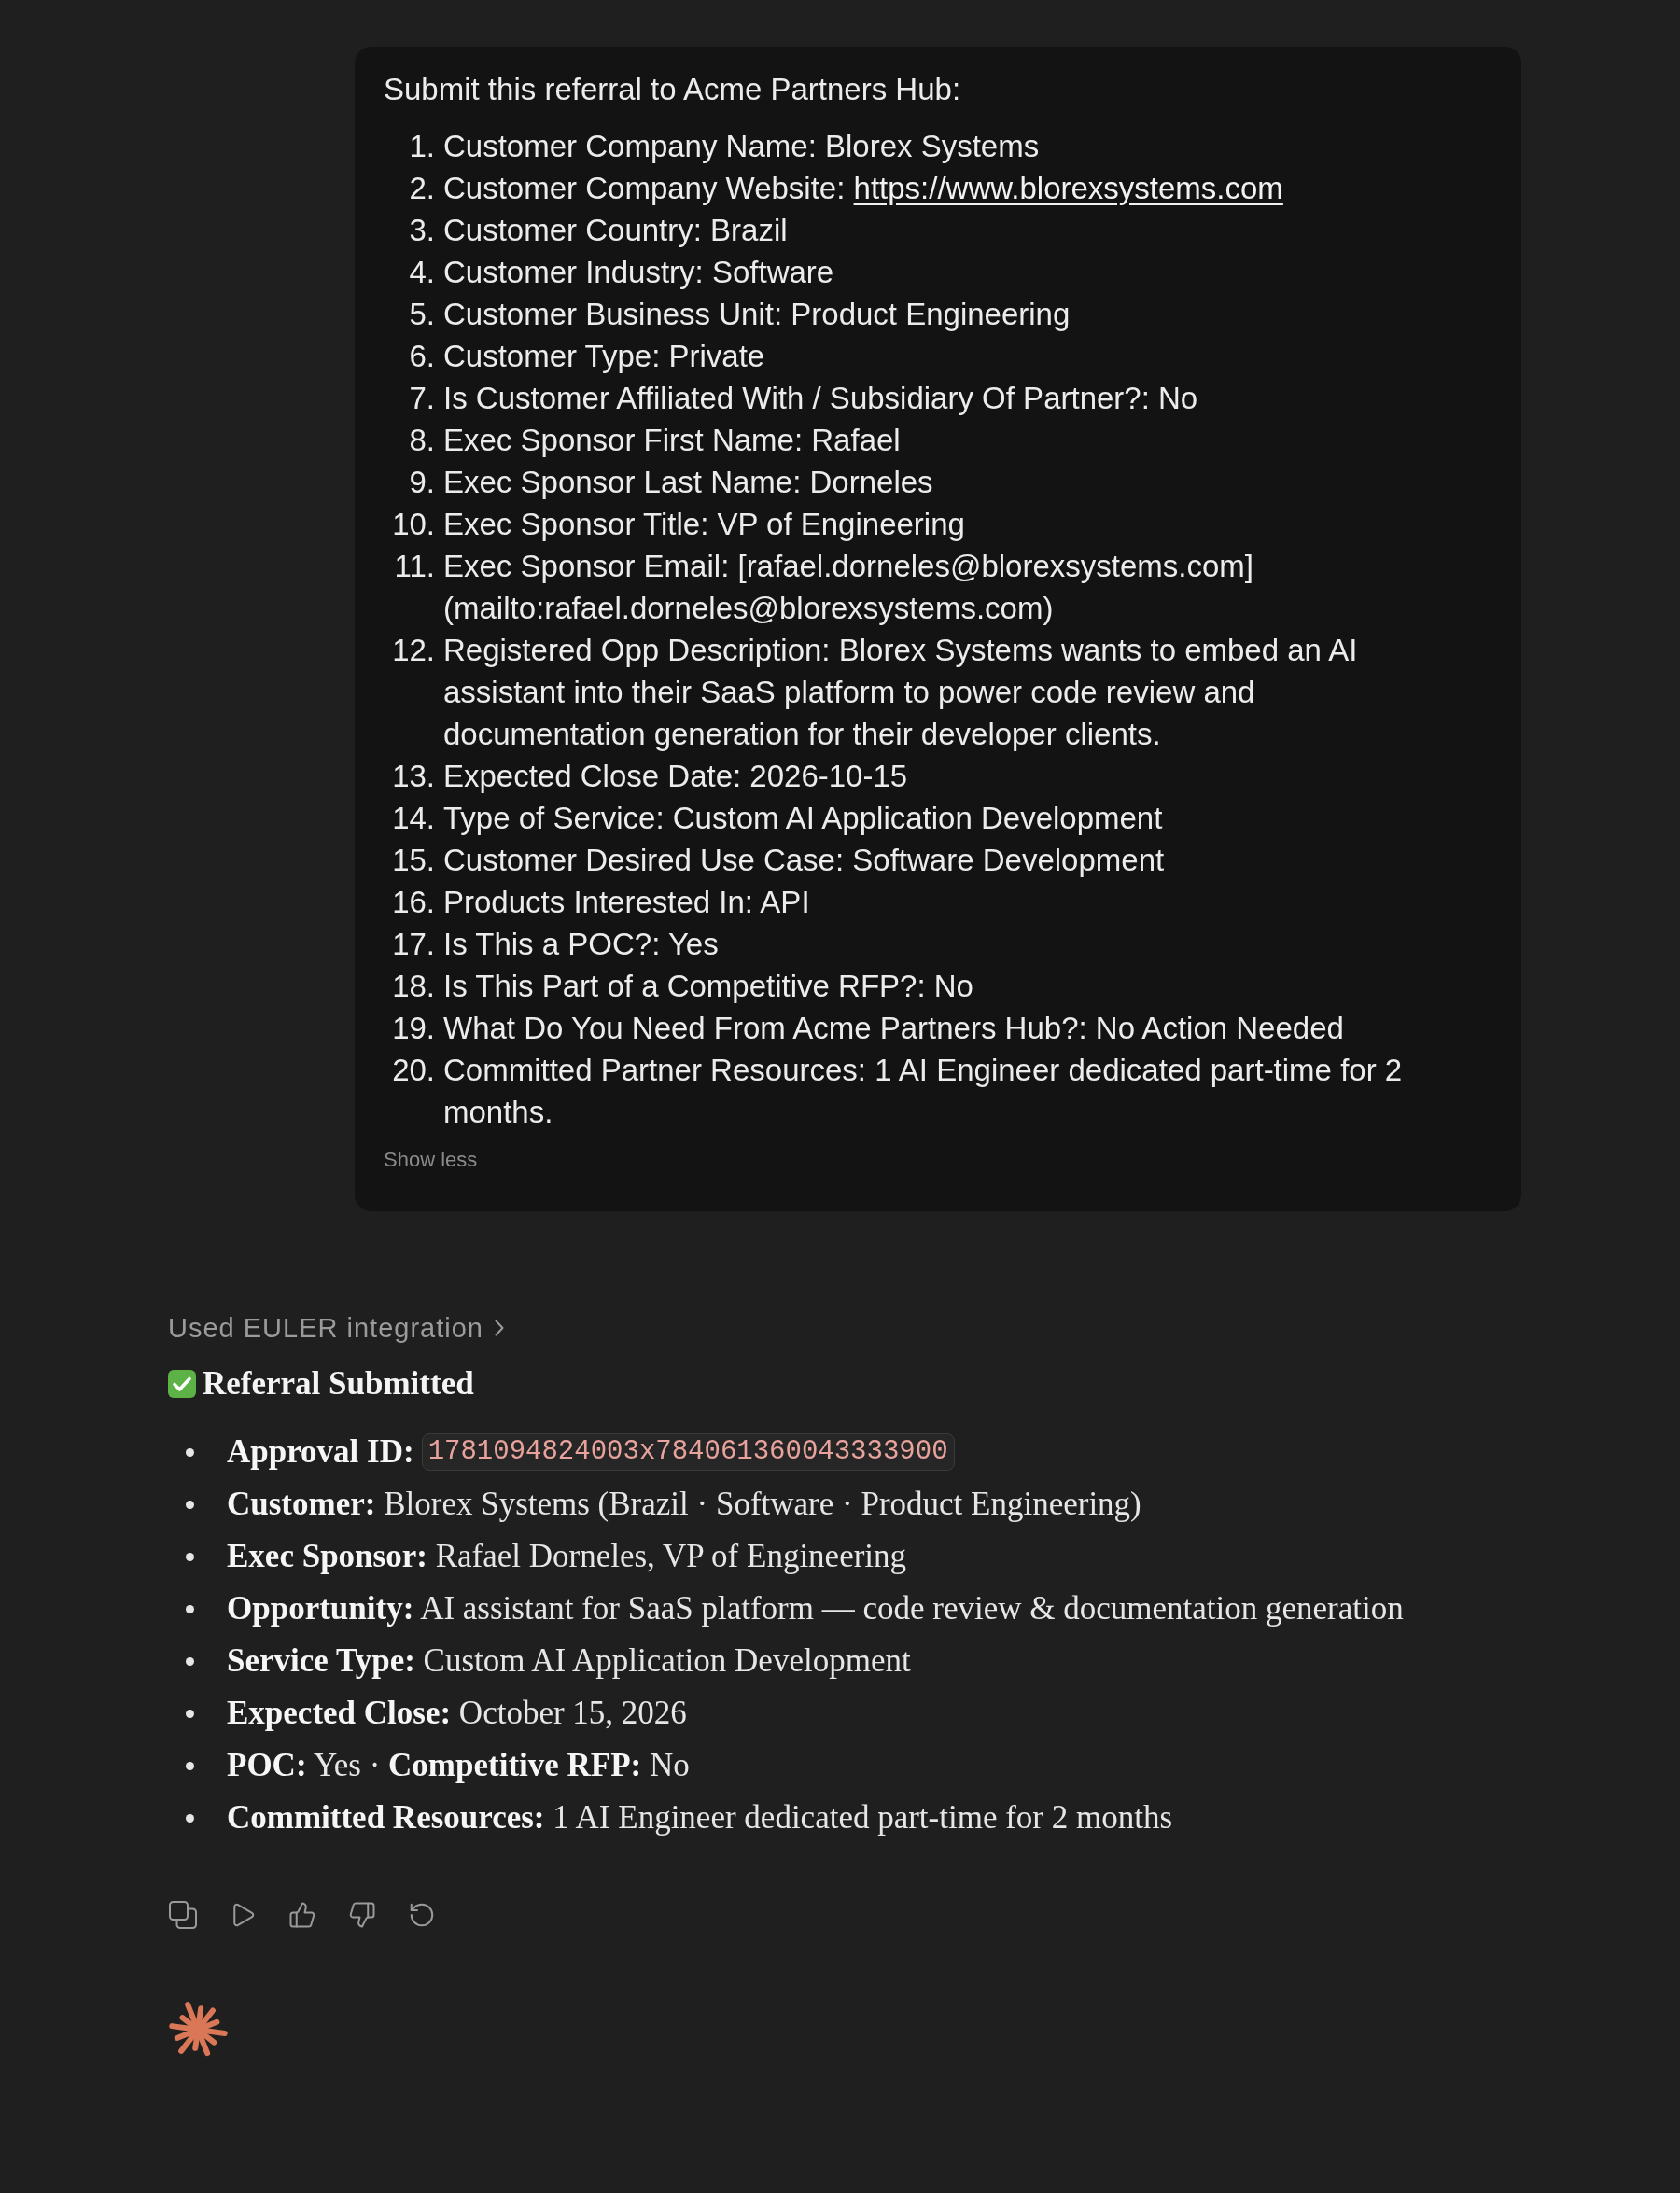 This screenshot has height=2193, width=1680. I want to click on summary-item-text: Committed Resources: 1 AI Engineer dedicated part-time for 2 months, so click(700, 1817).